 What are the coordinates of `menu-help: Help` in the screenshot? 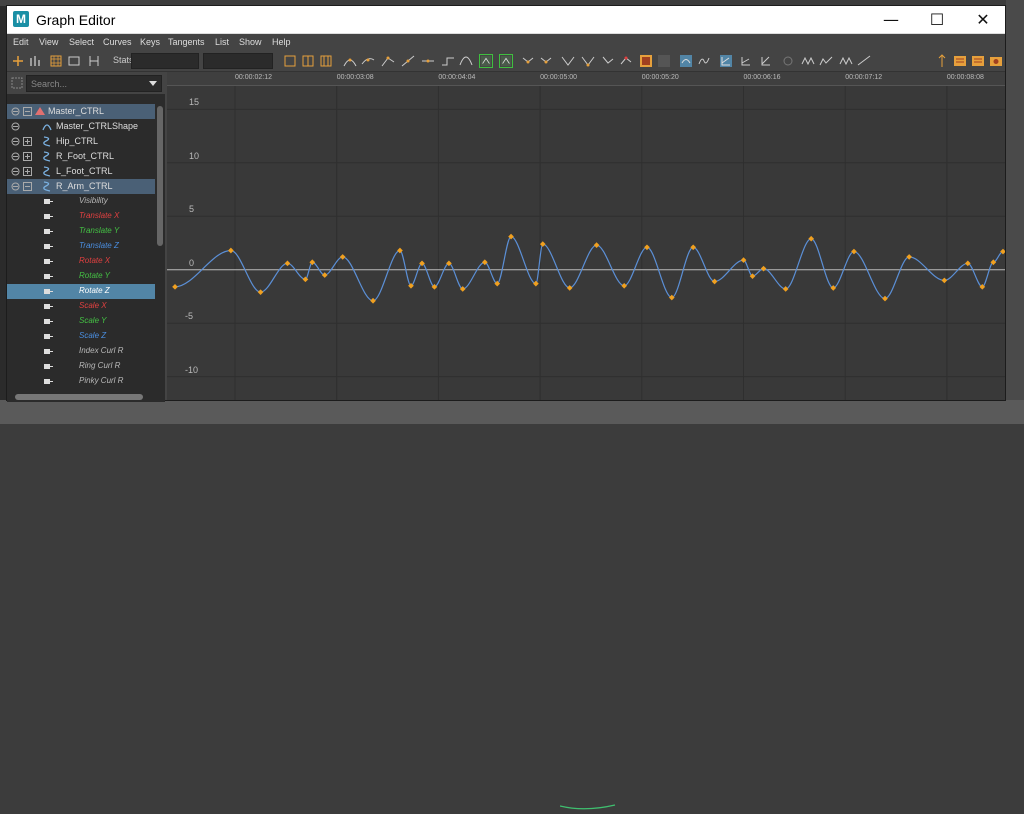 It's located at (281, 42).